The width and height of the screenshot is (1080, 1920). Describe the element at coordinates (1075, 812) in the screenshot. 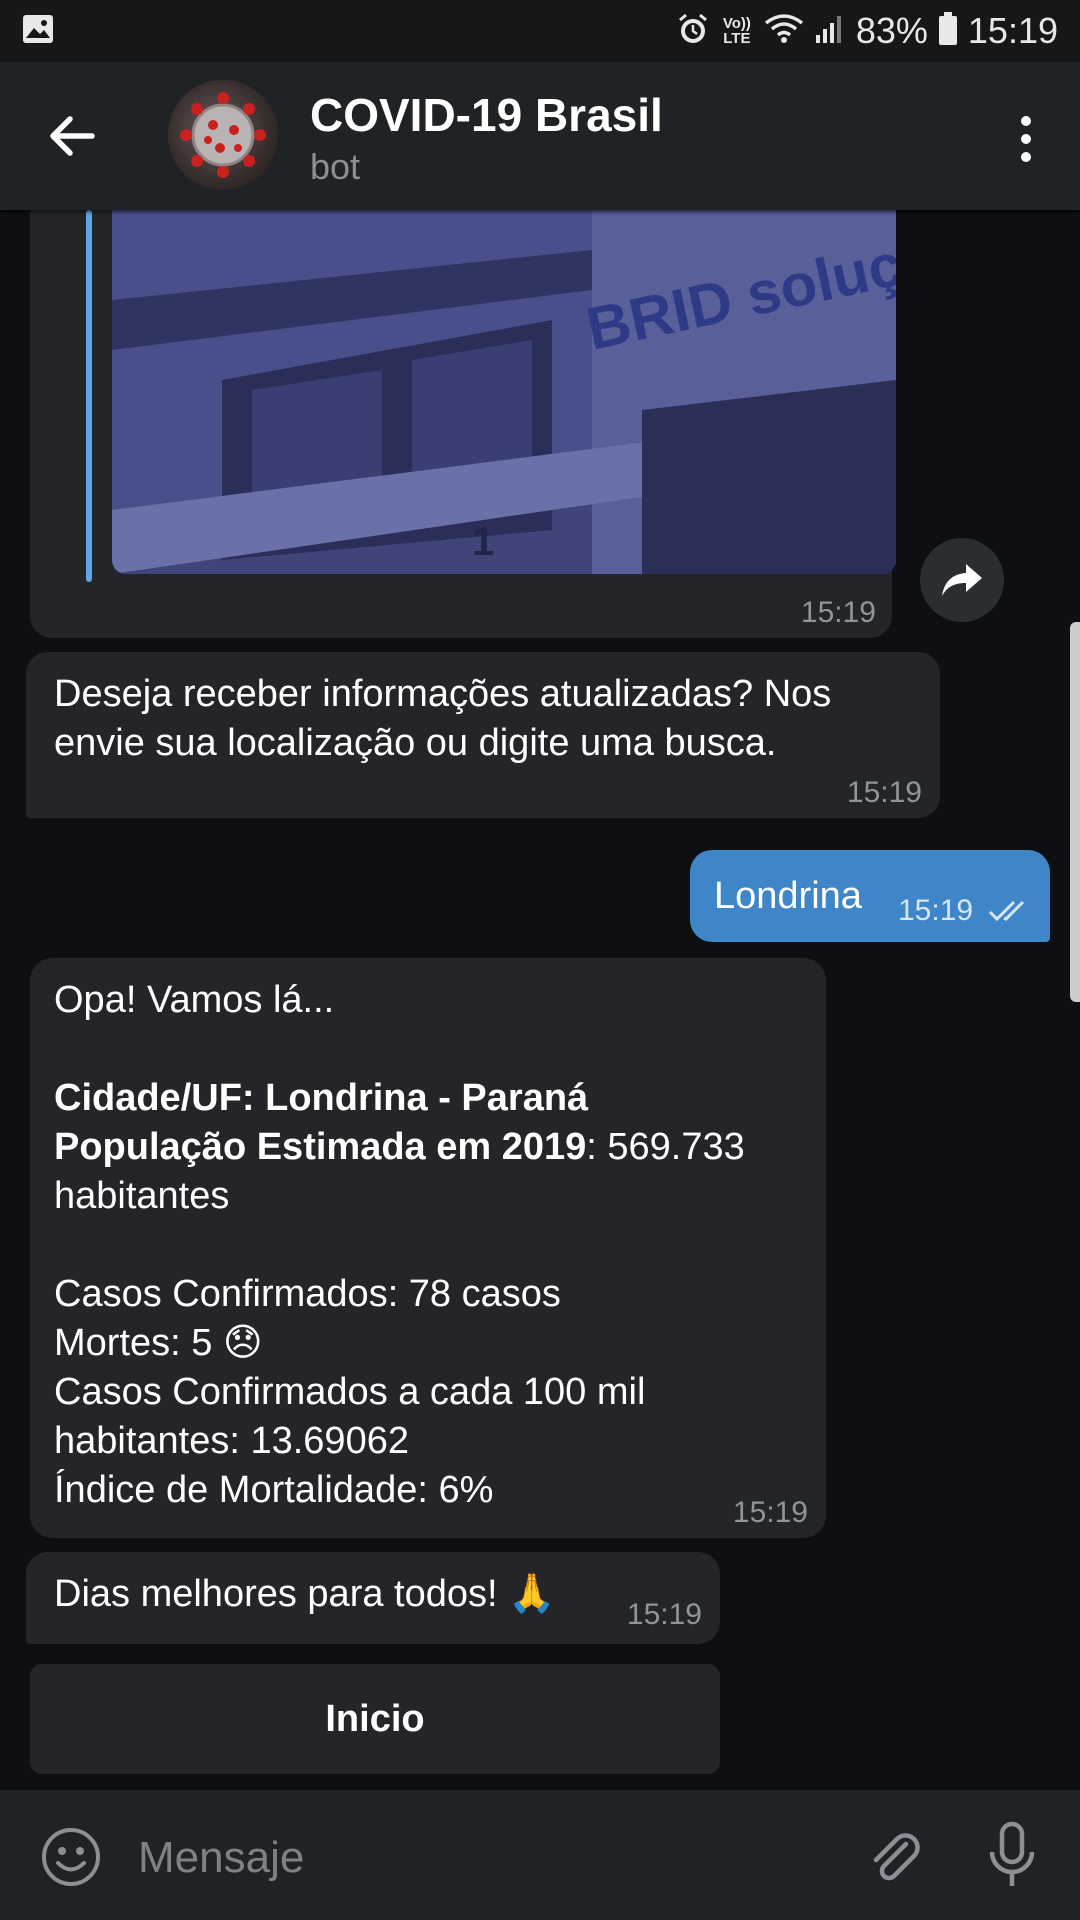

I see `scrollbar-thumb` at that location.